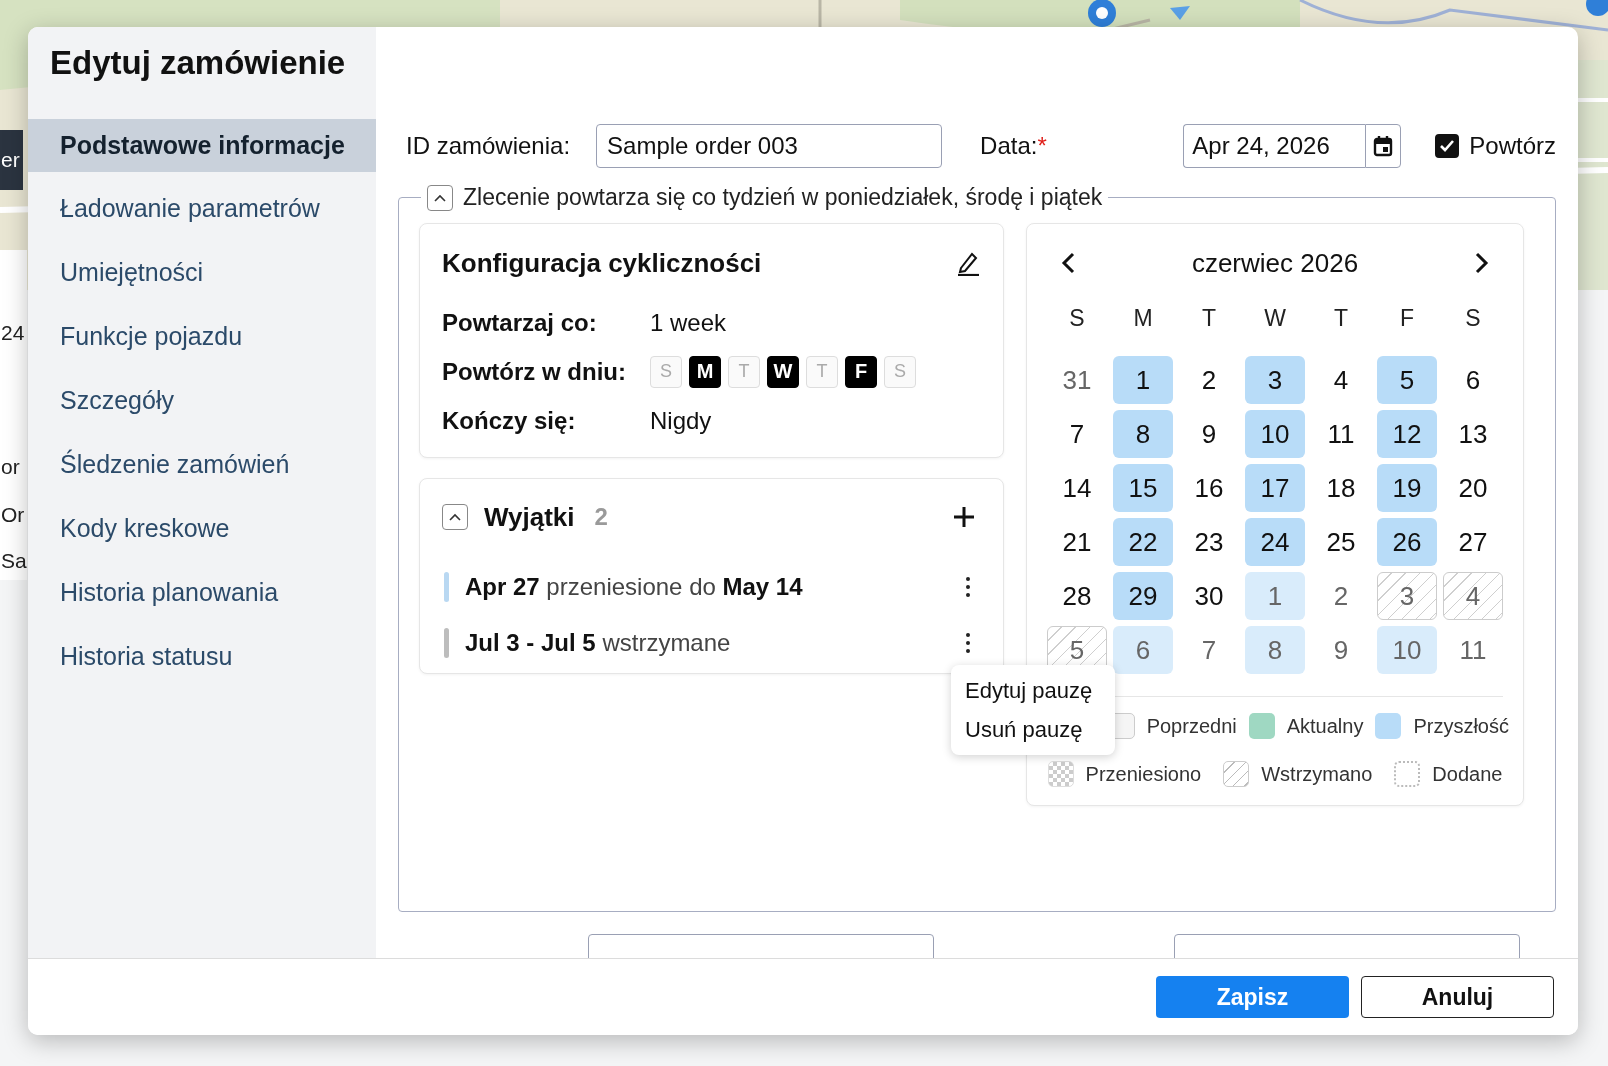 The image size is (1608, 1066). Describe the element at coordinates (1274, 146) in the screenshot. I see `date-field: Apr 24, 2026` at that location.